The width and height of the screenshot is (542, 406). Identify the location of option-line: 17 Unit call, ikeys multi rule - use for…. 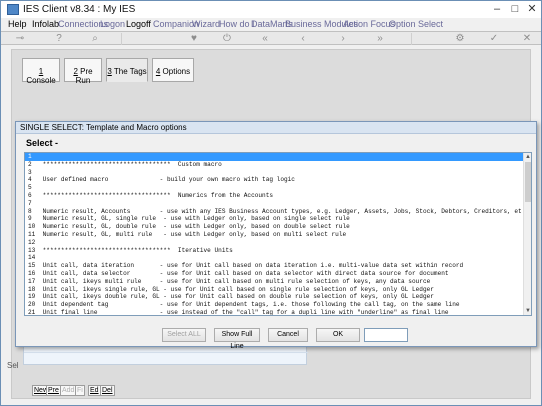
(275, 282).